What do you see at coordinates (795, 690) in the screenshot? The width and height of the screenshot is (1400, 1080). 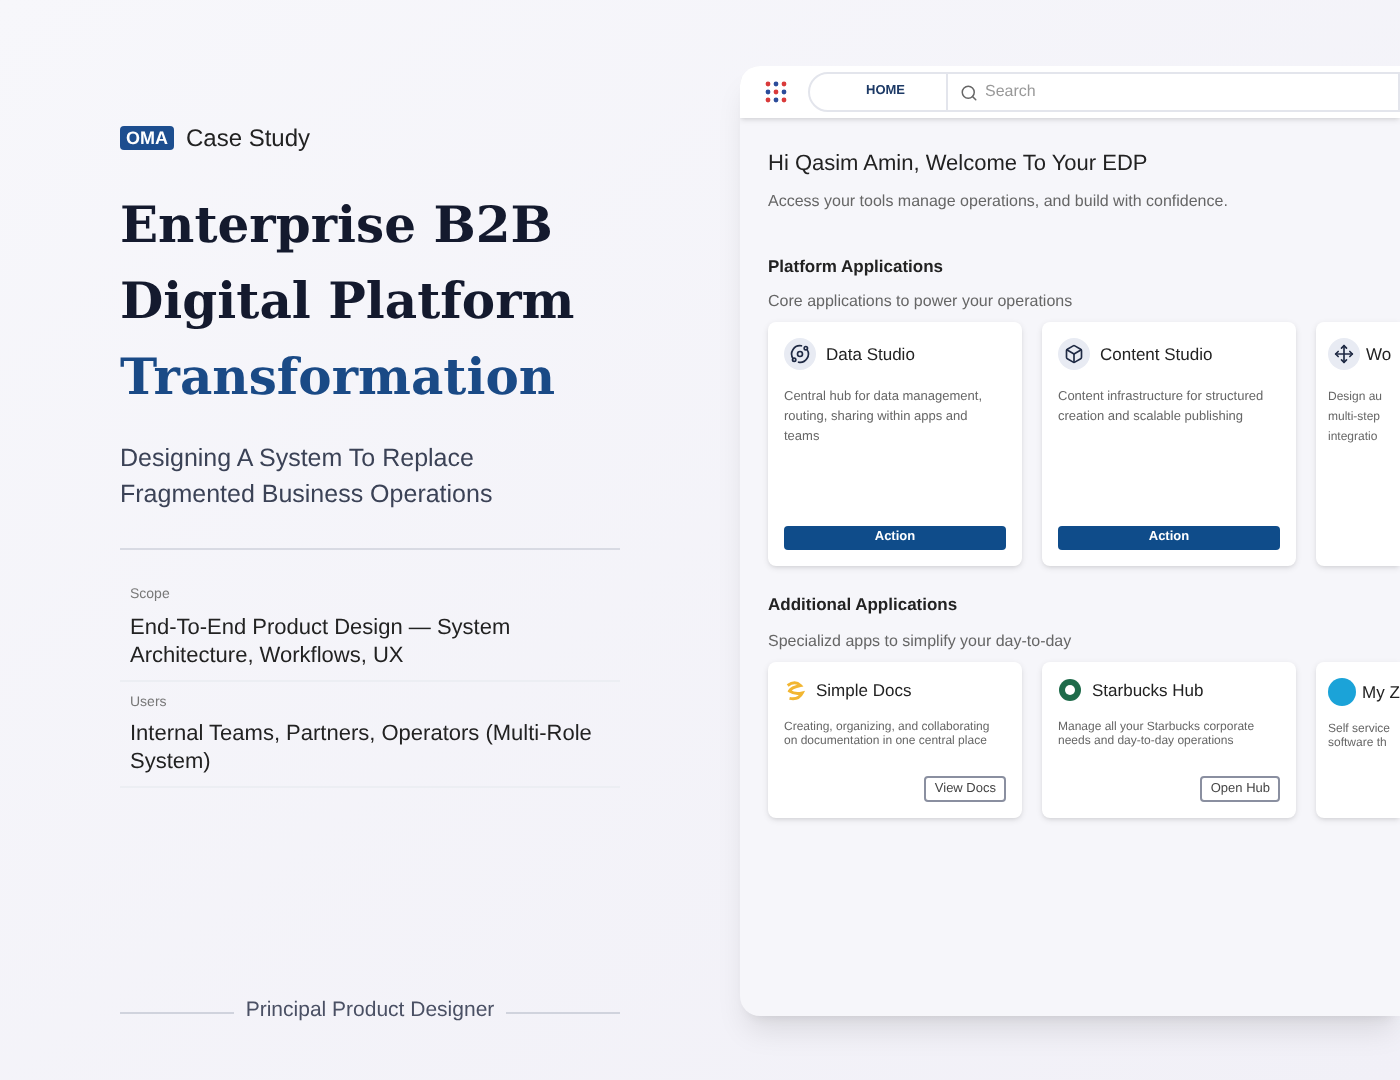 I see `swirl-icon` at bounding box center [795, 690].